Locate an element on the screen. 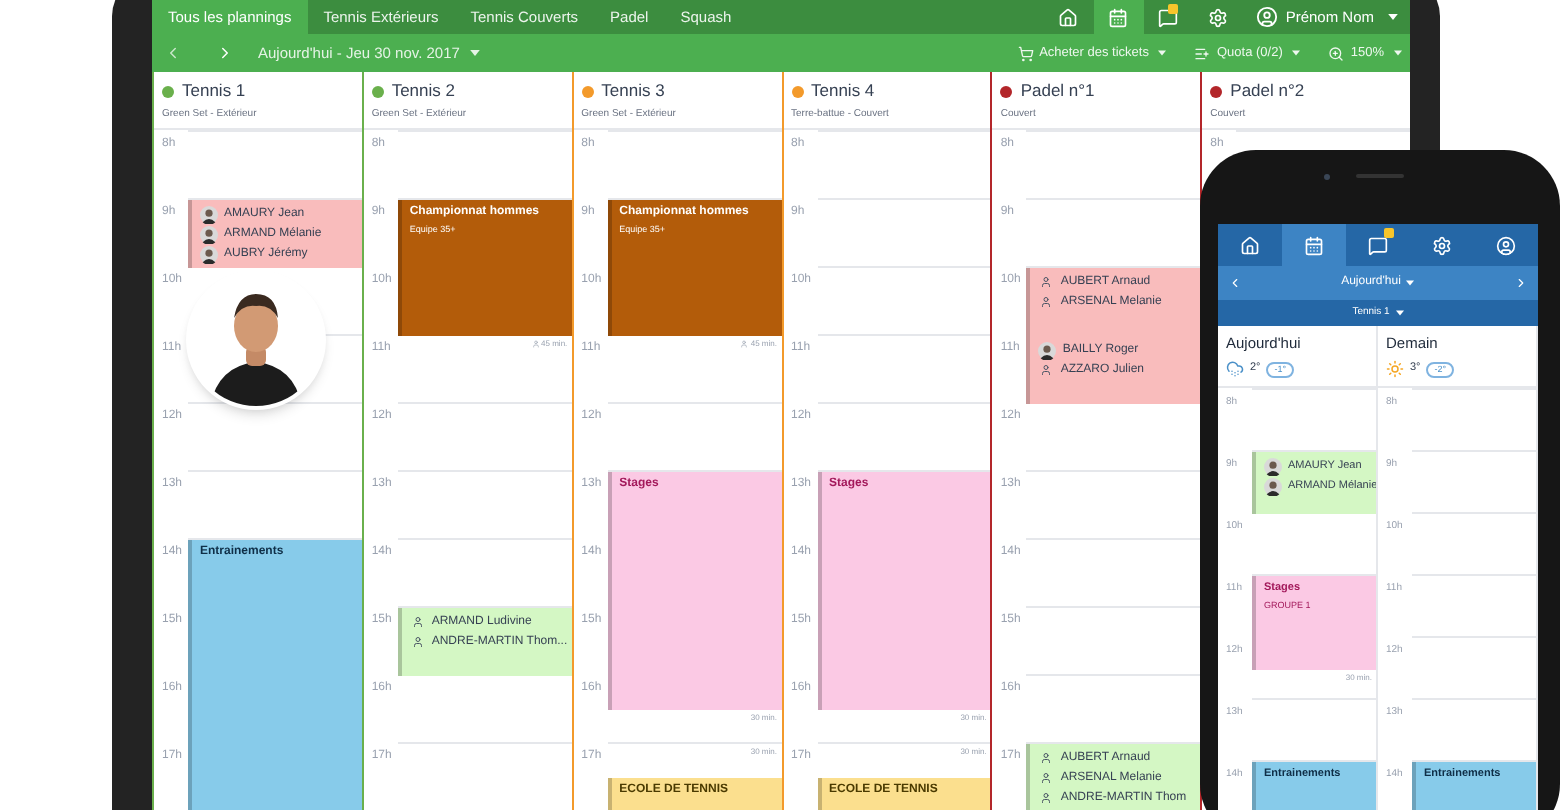  court-name: Tennis 3 is located at coordinates (633, 91).